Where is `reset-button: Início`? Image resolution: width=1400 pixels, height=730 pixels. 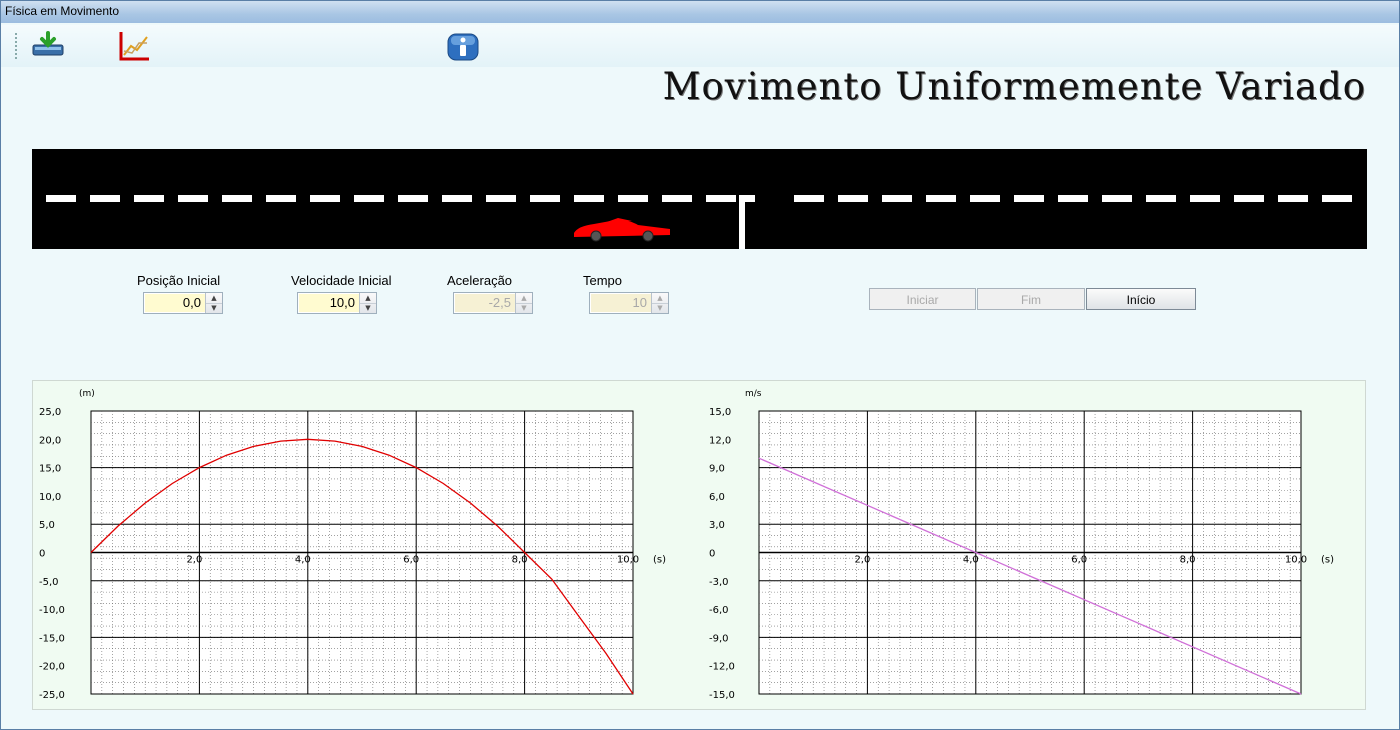 reset-button: Início is located at coordinates (1141, 299).